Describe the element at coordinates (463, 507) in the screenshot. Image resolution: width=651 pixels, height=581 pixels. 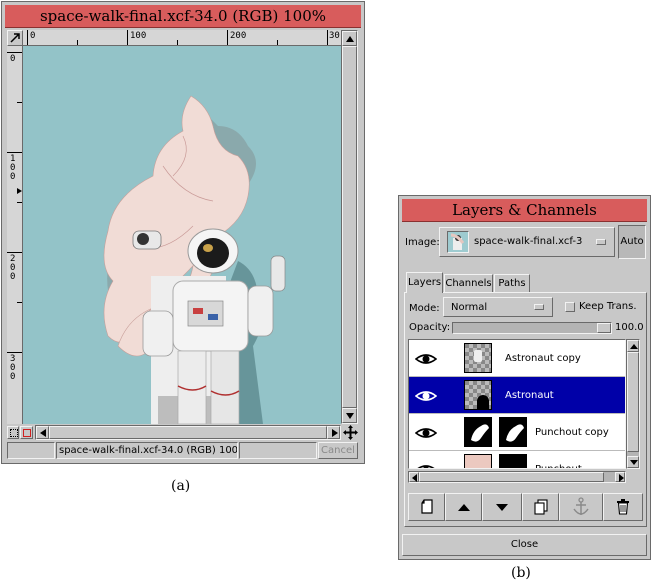
I see `raise-layer-button` at that location.